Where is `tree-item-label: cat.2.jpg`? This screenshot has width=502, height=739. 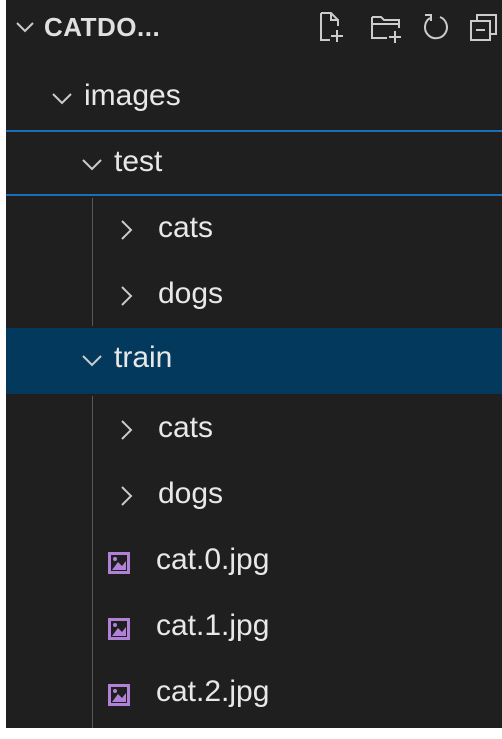
tree-item-label: cat.2.jpg is located at coordinates (213, 691).